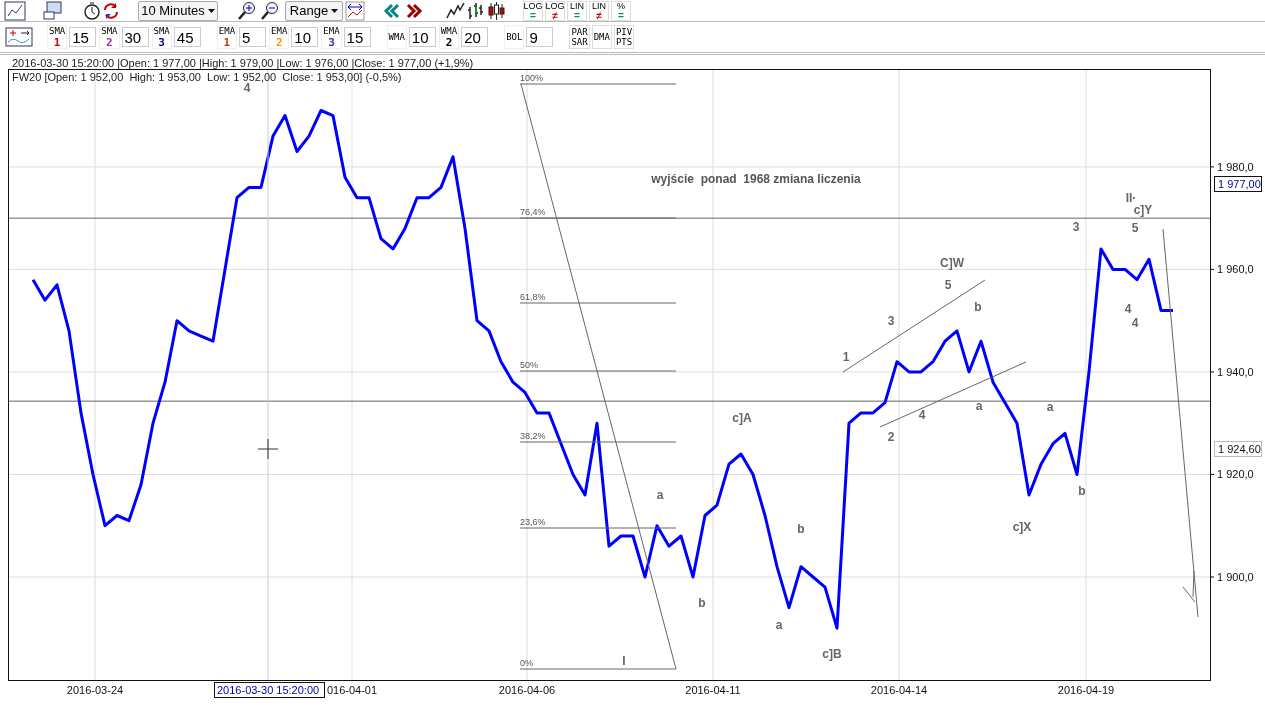  I want to click on wave-label: 1, so click(846, 357).